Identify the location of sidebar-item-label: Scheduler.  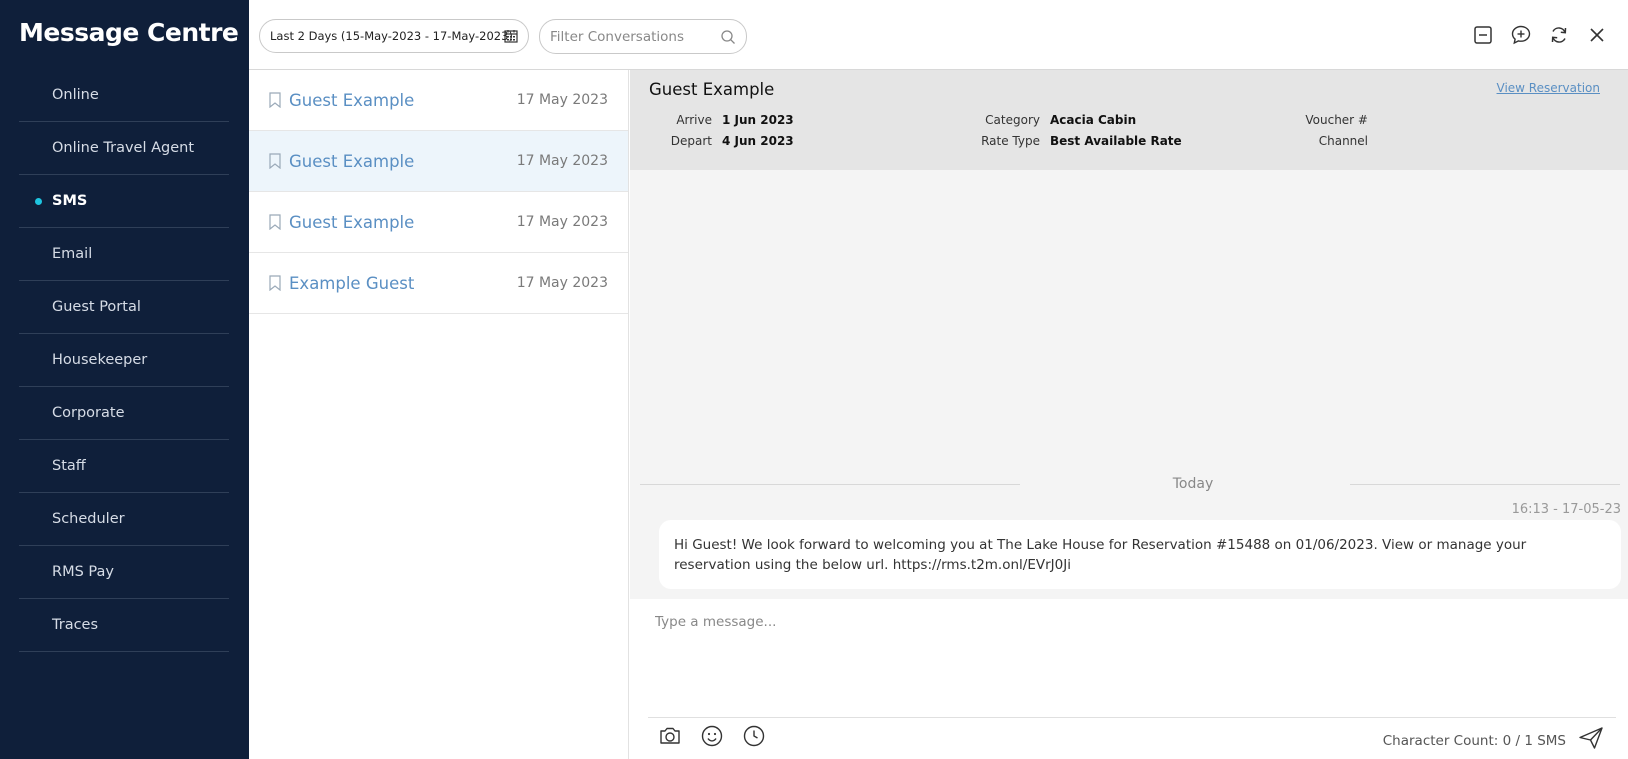
(88, 519).